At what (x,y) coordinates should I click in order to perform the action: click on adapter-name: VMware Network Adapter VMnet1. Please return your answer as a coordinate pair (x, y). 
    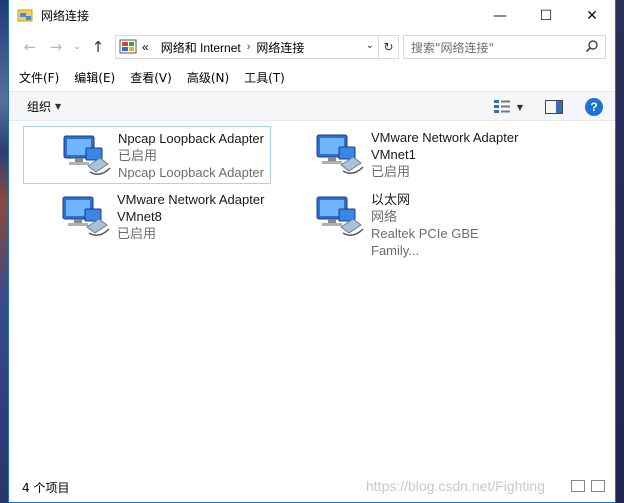
    Looking at the image, I should click on (445, 146).